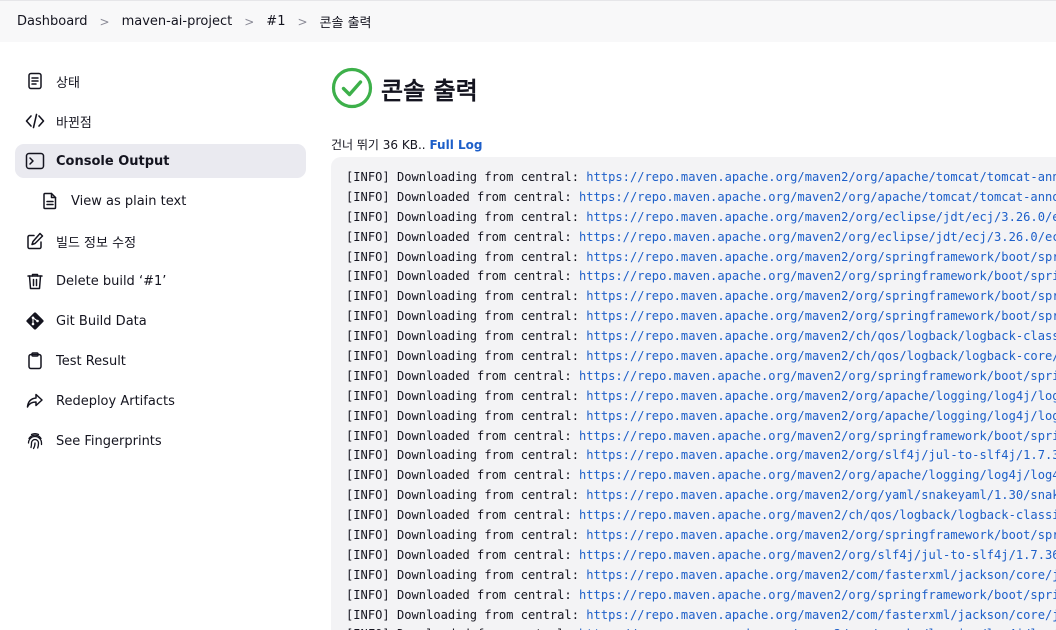  What do you see at coordinates (68, 83) in the screenshot?
I see `sidebar-item-label: 상태` at bounding box center [68, 83].